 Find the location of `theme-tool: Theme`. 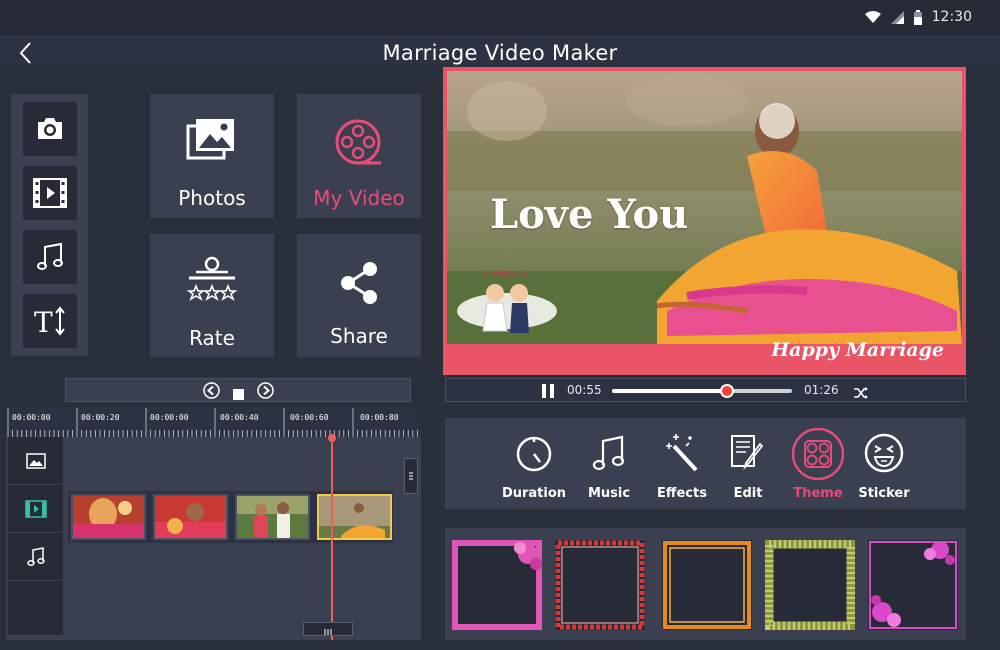

theme-tool: Theme is located at coordinates (818, 464).